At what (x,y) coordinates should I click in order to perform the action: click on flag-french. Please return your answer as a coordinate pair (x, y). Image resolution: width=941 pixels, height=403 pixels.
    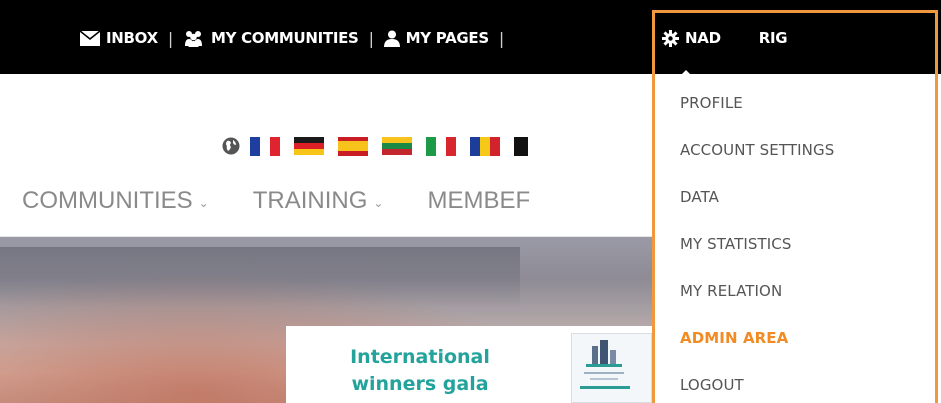
    Looking at the image, I should click on (265, 146).